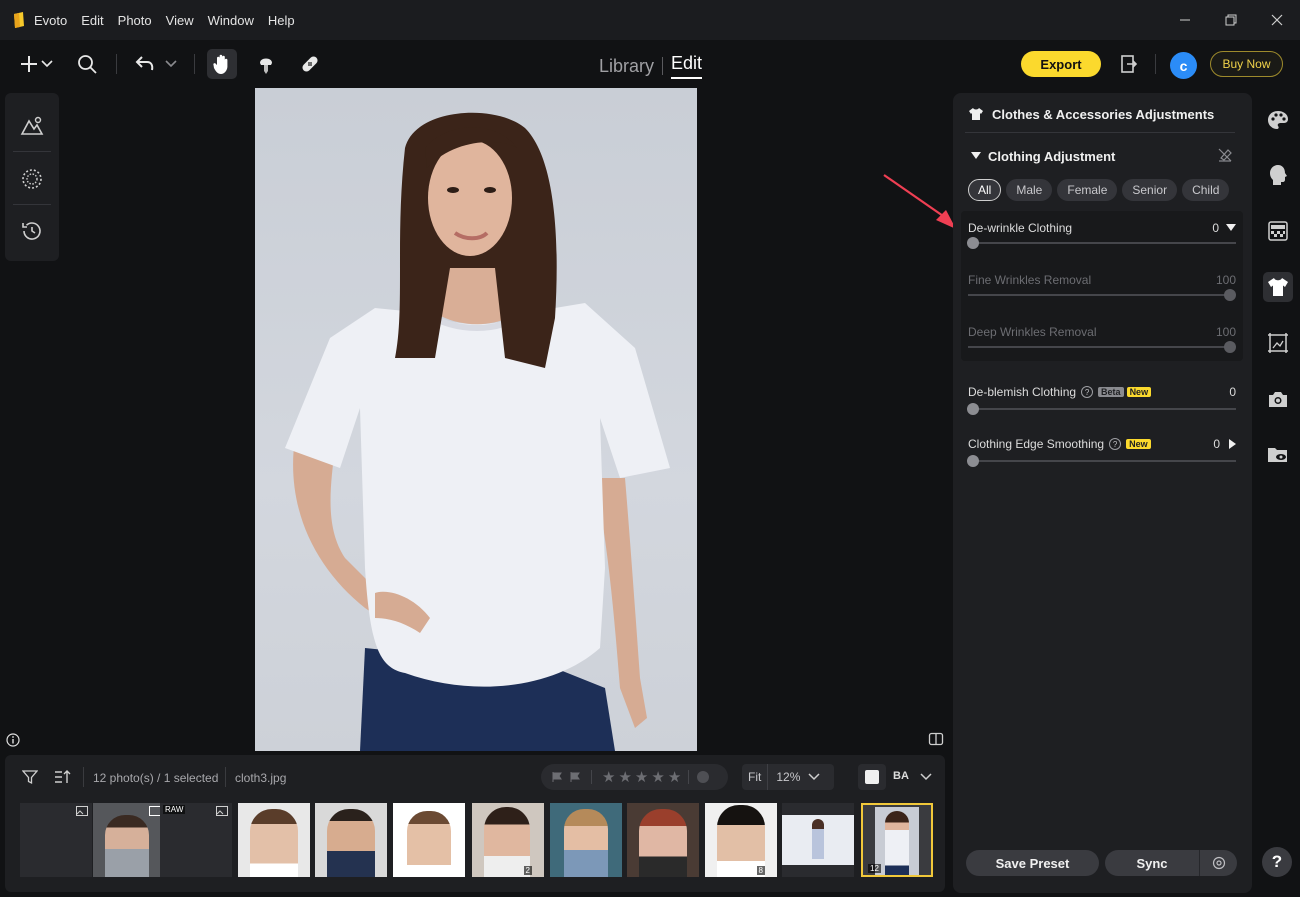 The image size is (1300, 897). I want to click on star-1: ★, so click(608, 777).